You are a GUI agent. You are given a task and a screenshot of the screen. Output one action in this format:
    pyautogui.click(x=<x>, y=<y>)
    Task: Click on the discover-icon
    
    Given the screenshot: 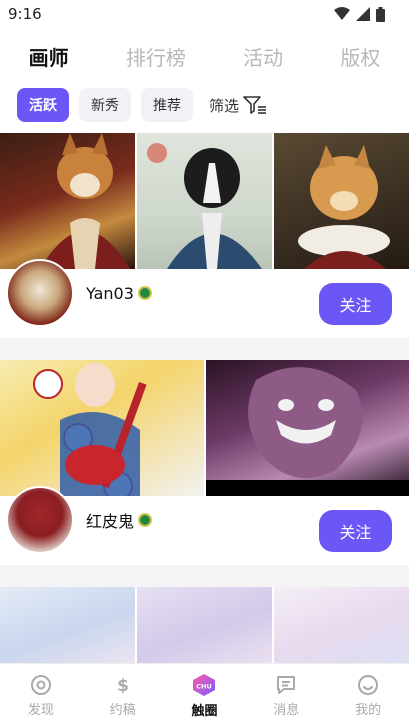 What is the action you would take?
    pyautogui.click(x=40, y=685)
    